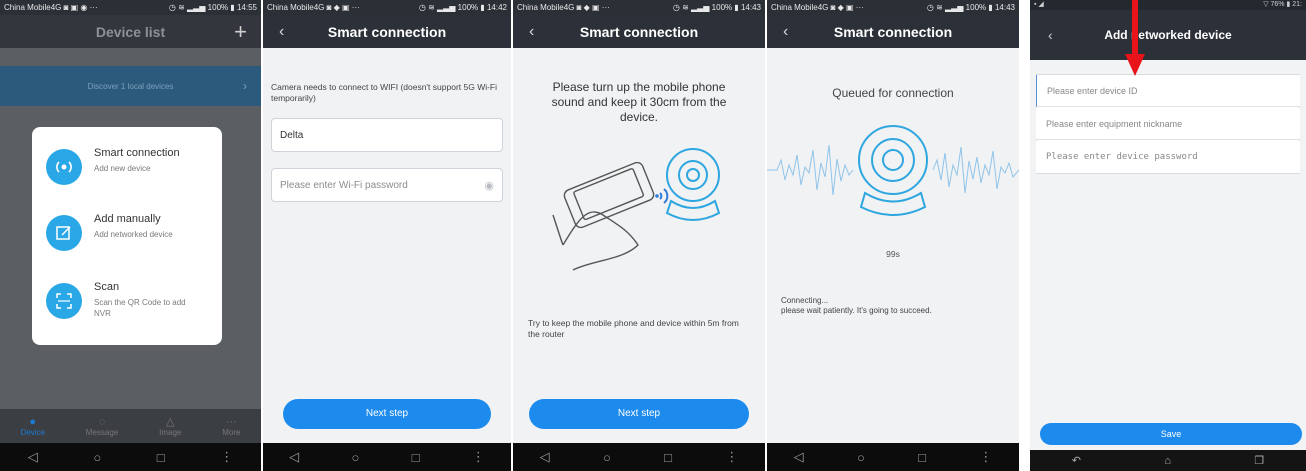  What do you see at coordinates (893, 170) in the screenshot?
I see `sound-wave-camera-illustration` at bounding box center [893, 170].